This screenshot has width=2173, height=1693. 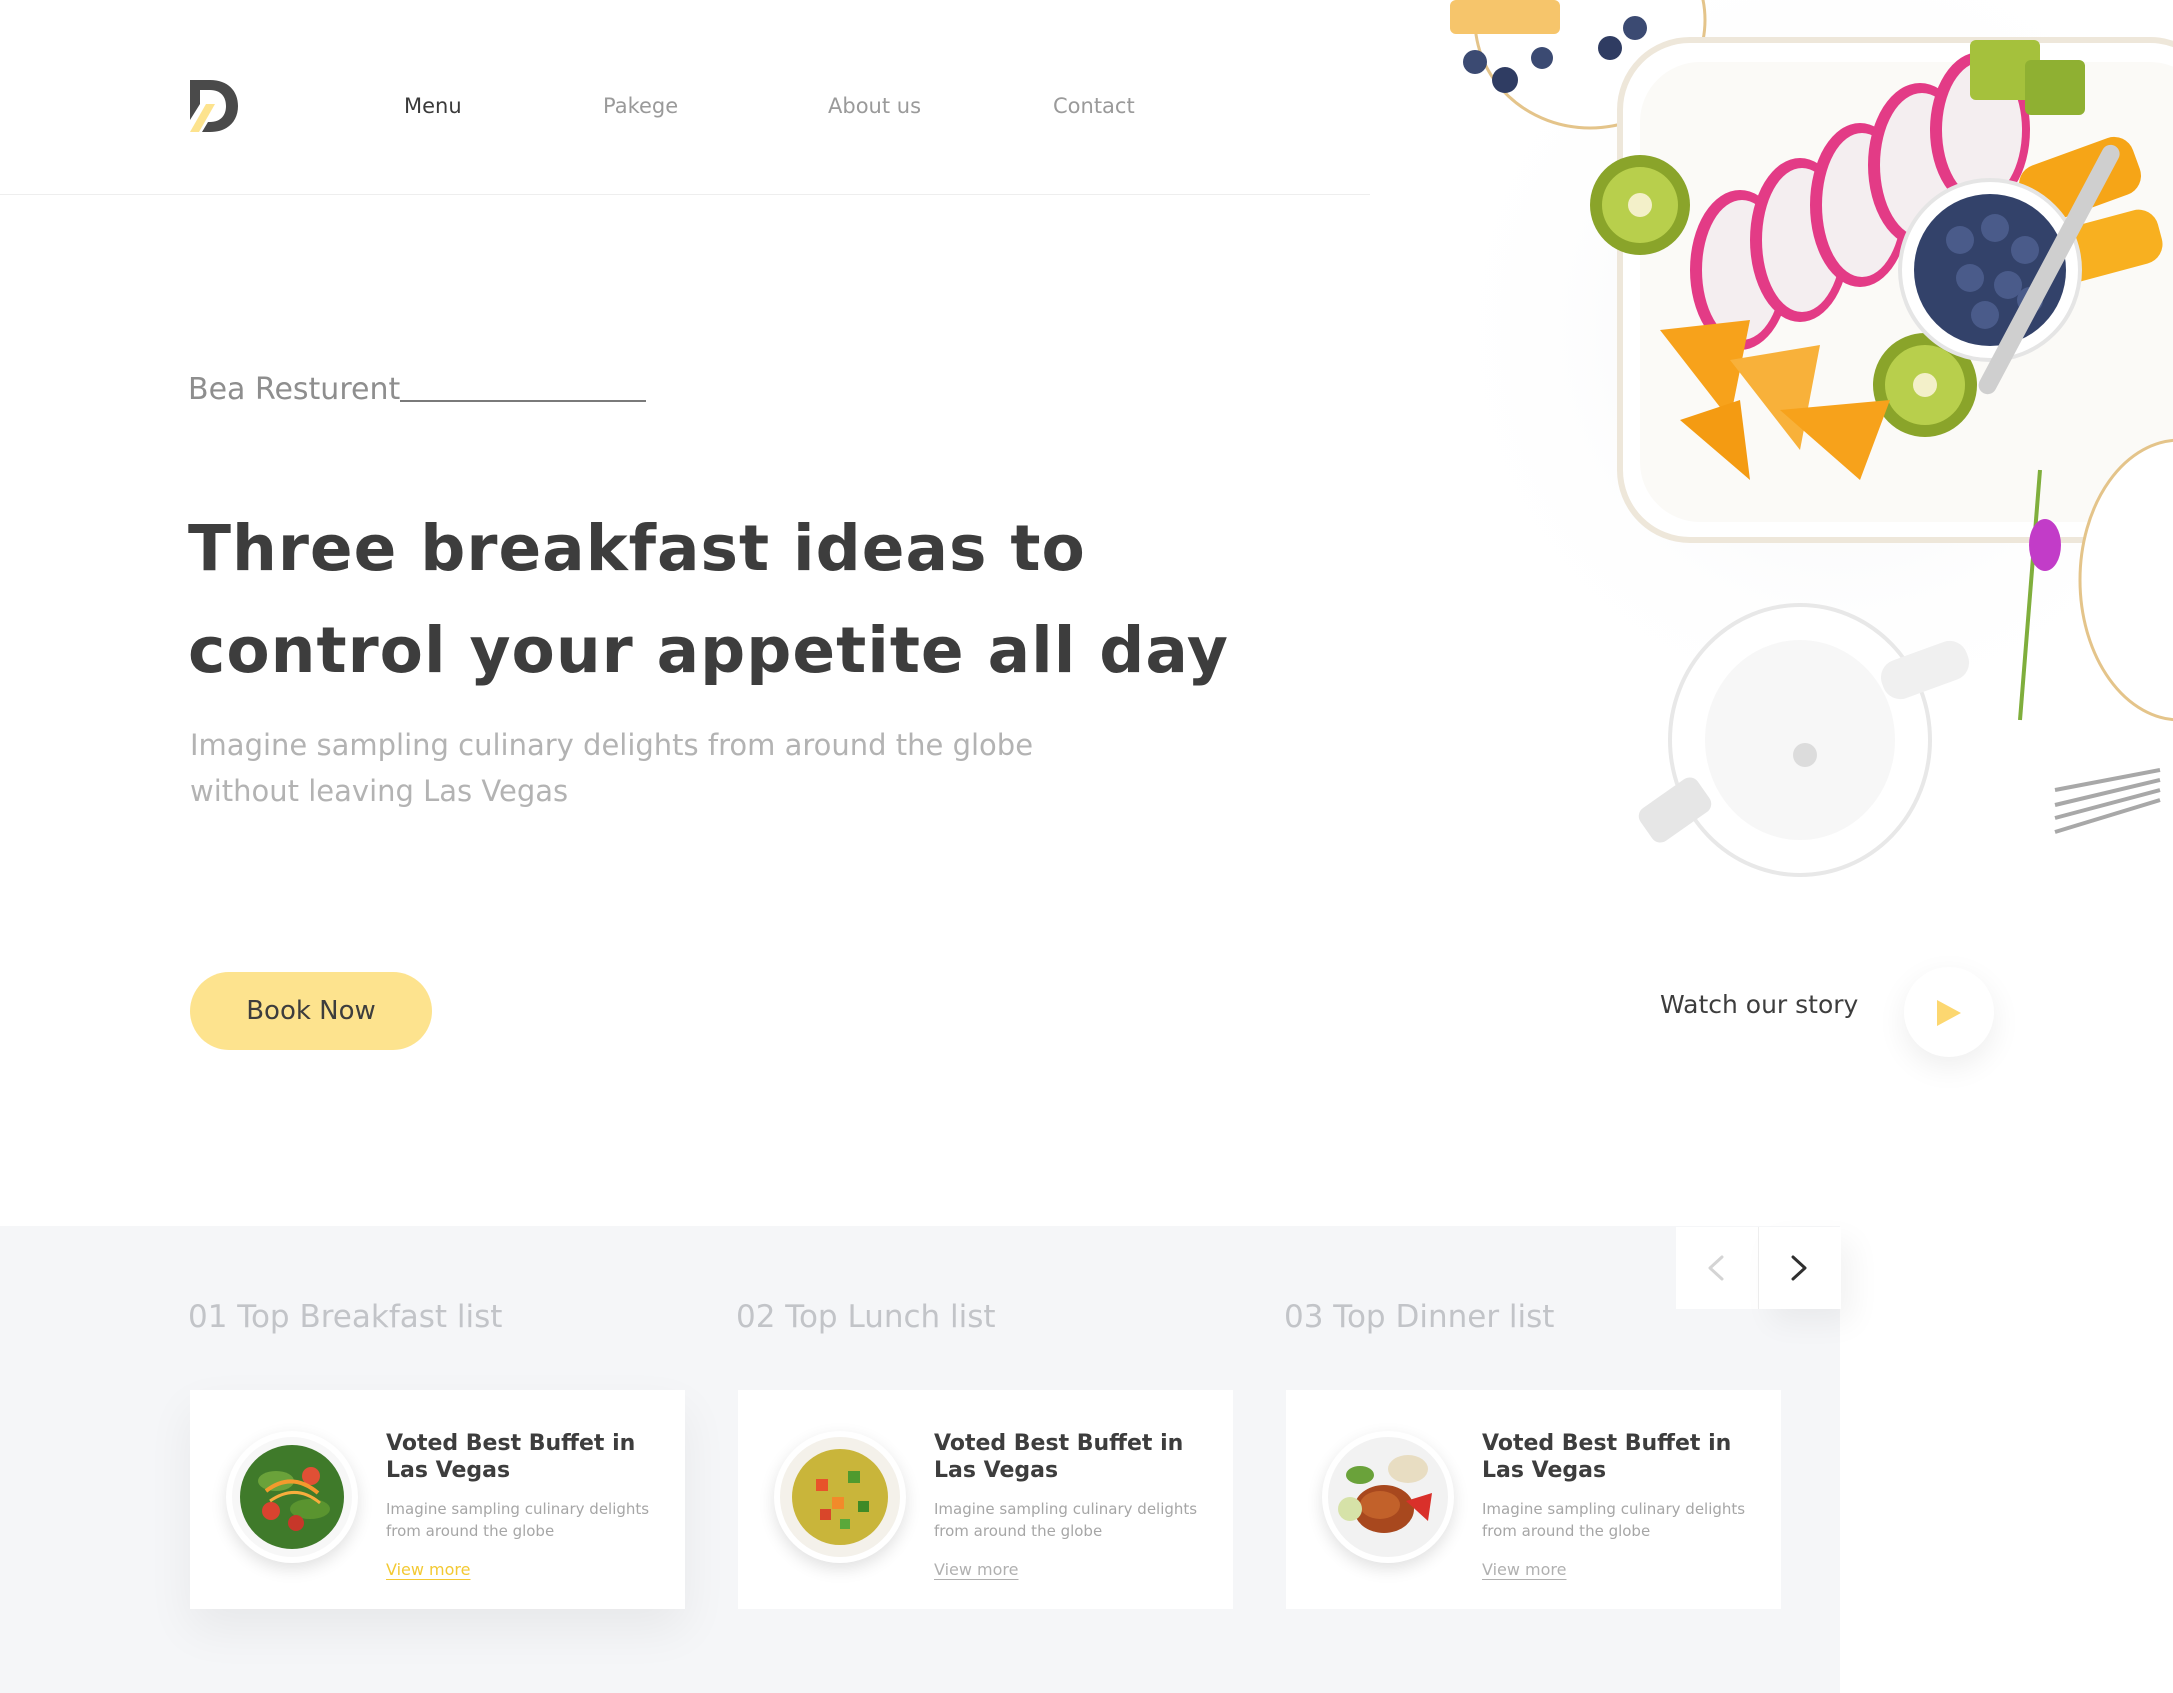 I want to click on carousel-next-button, so click(x=1800, y=1268).